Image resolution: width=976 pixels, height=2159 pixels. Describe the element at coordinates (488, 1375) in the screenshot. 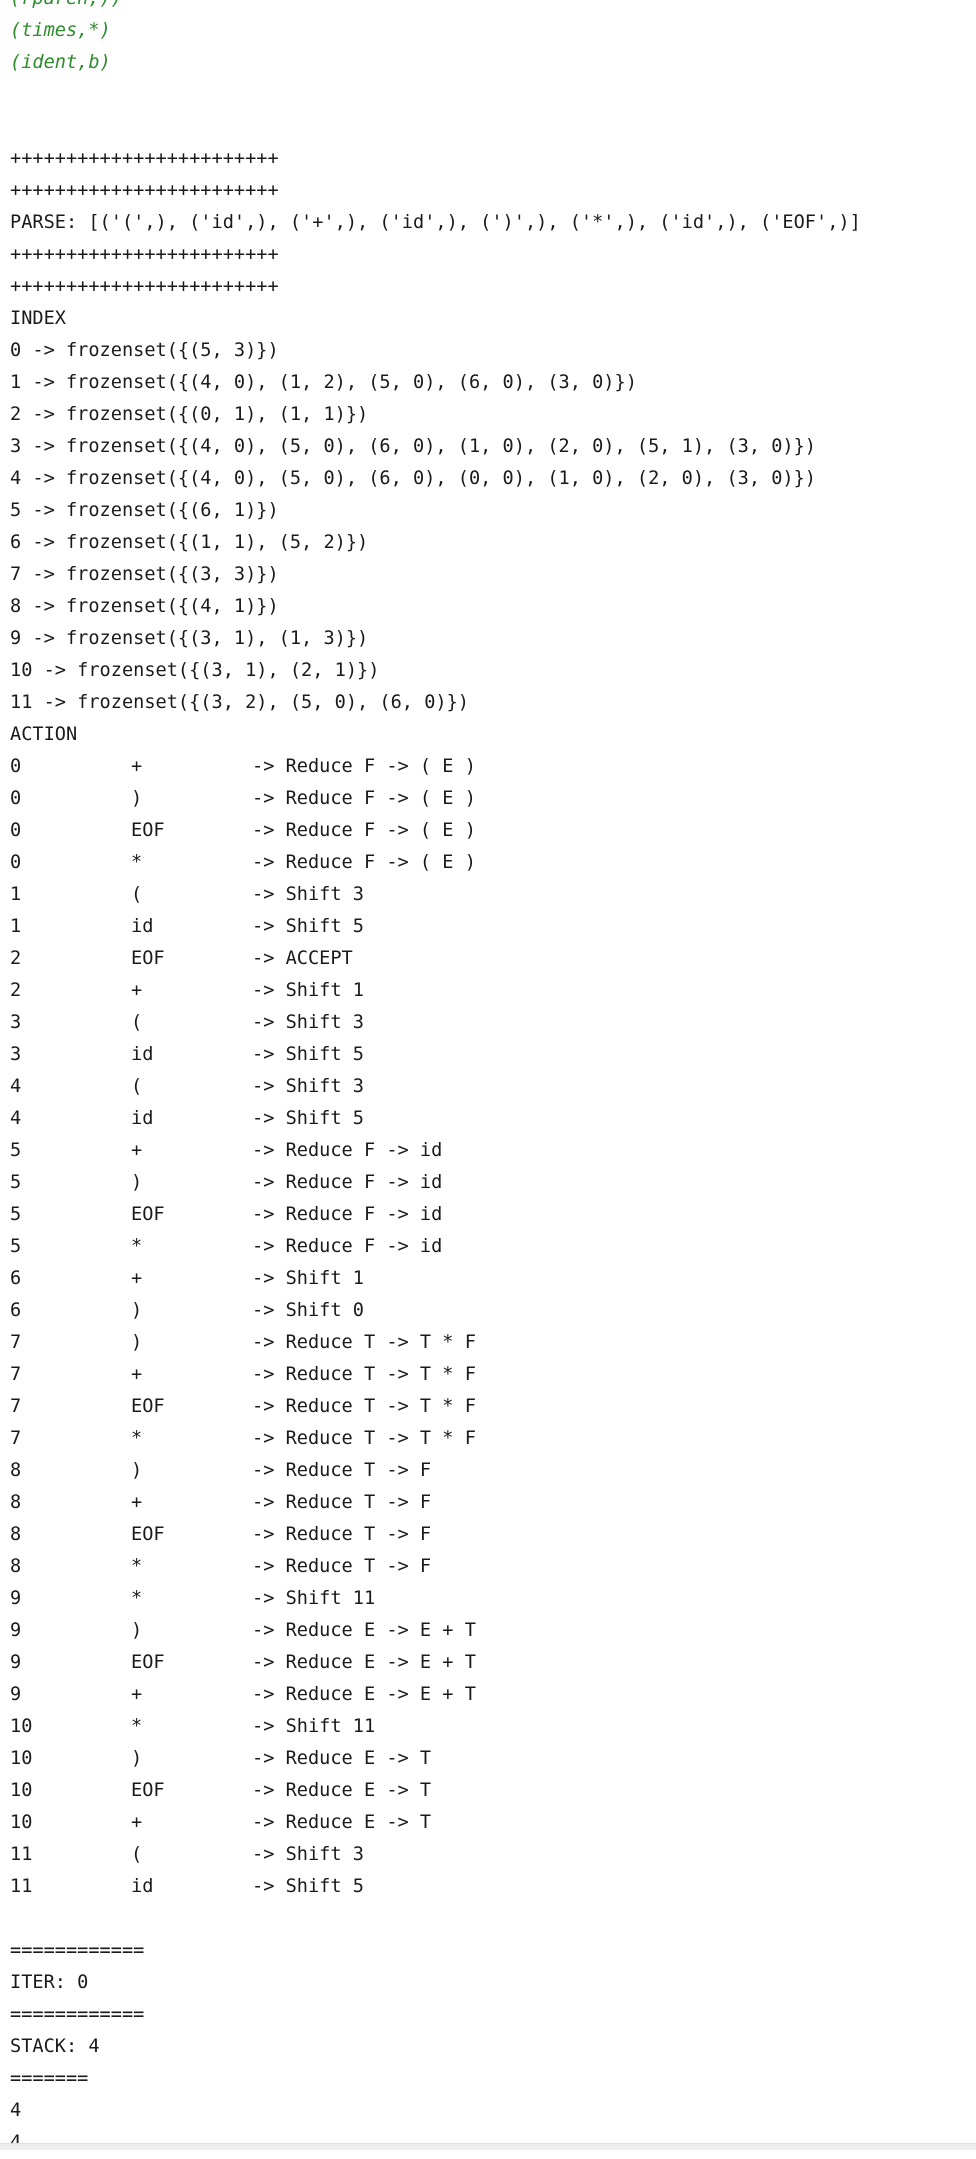

I see `action-row: 7 + -> Reduce T -> T * F` at that location.